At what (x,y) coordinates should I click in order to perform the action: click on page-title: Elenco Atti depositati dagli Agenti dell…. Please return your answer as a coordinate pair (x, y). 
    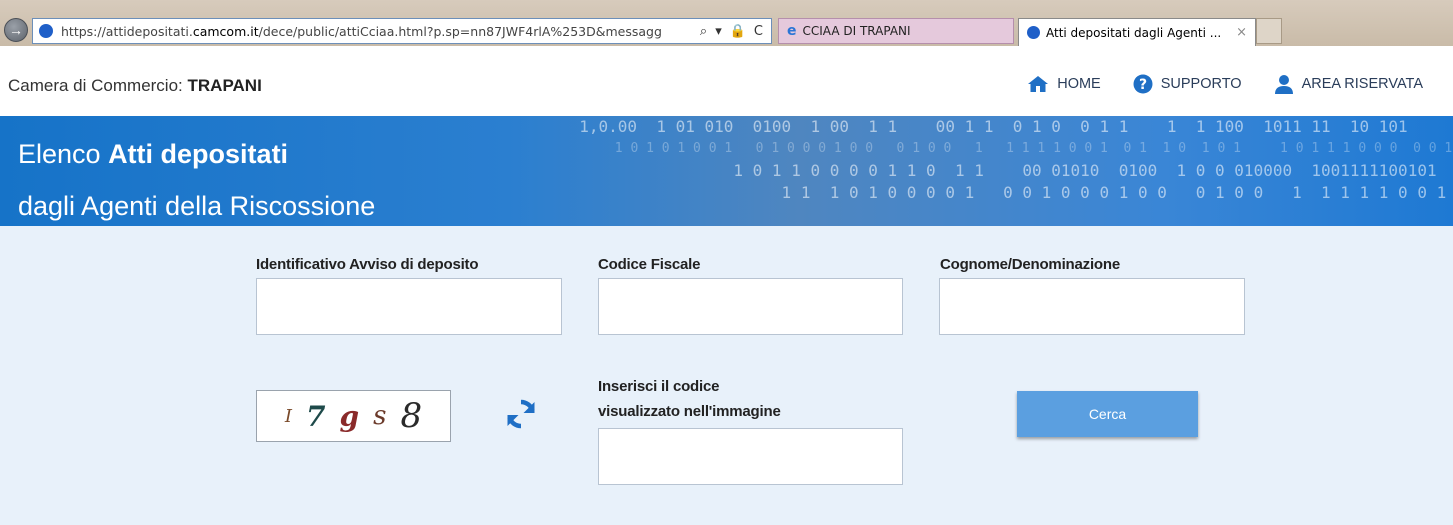
    Looking at the image, I should click on (197, 180).